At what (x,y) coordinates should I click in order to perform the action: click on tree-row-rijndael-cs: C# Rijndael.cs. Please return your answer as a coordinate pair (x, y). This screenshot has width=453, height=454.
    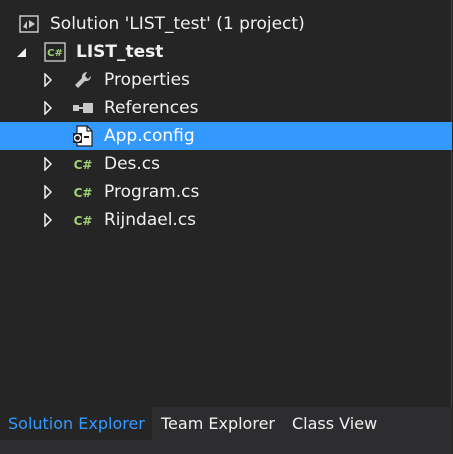
    Looking at the image, I should click on (226, 220).